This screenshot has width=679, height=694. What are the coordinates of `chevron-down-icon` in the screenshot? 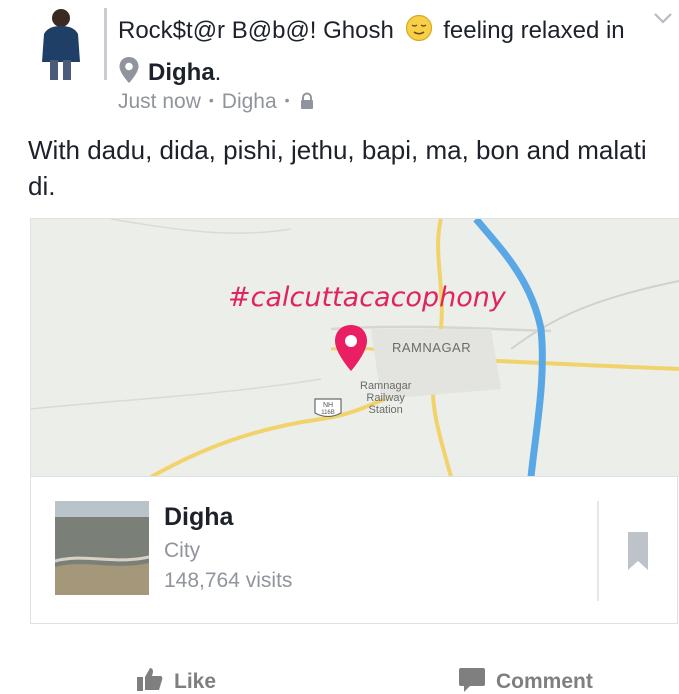 It's located at (663, 18).